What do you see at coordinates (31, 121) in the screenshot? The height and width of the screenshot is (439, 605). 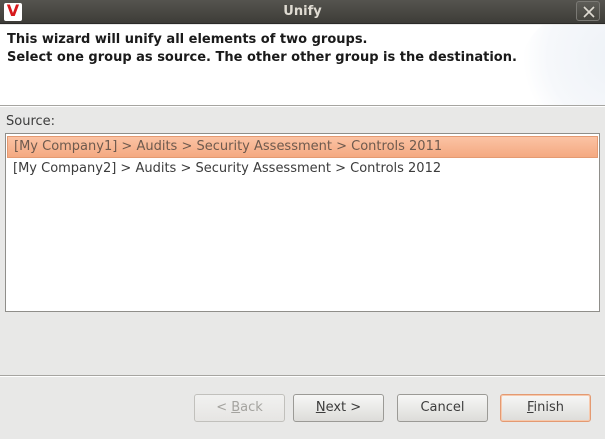 I see `source-label: Source:` at bounding box center [31, 121].